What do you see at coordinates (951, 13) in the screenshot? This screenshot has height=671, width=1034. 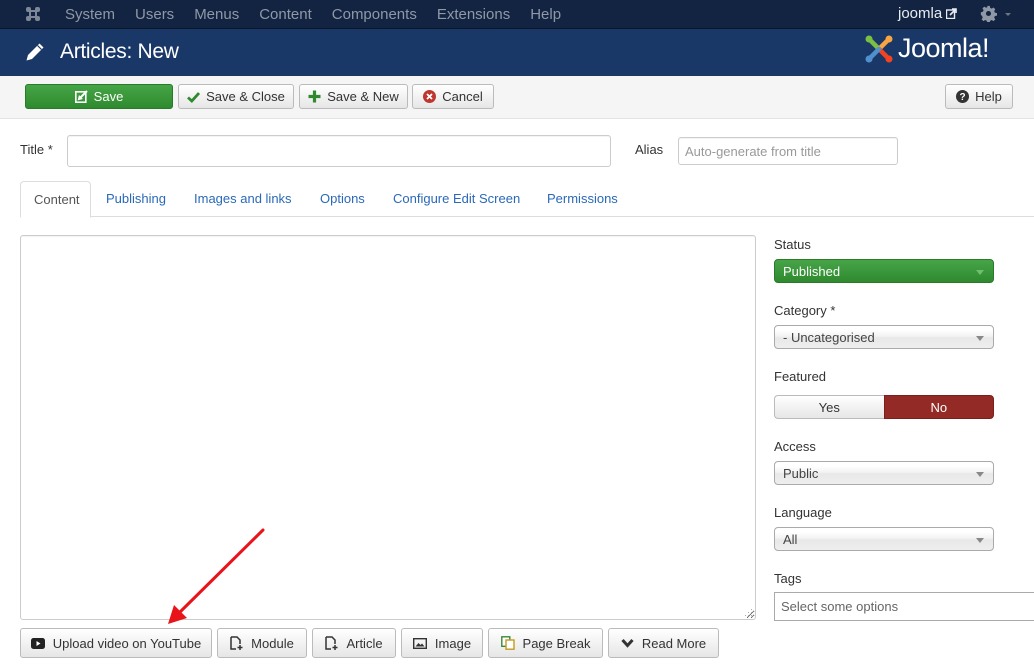 I see `external-link-icon` at bounding box center [951, 13].